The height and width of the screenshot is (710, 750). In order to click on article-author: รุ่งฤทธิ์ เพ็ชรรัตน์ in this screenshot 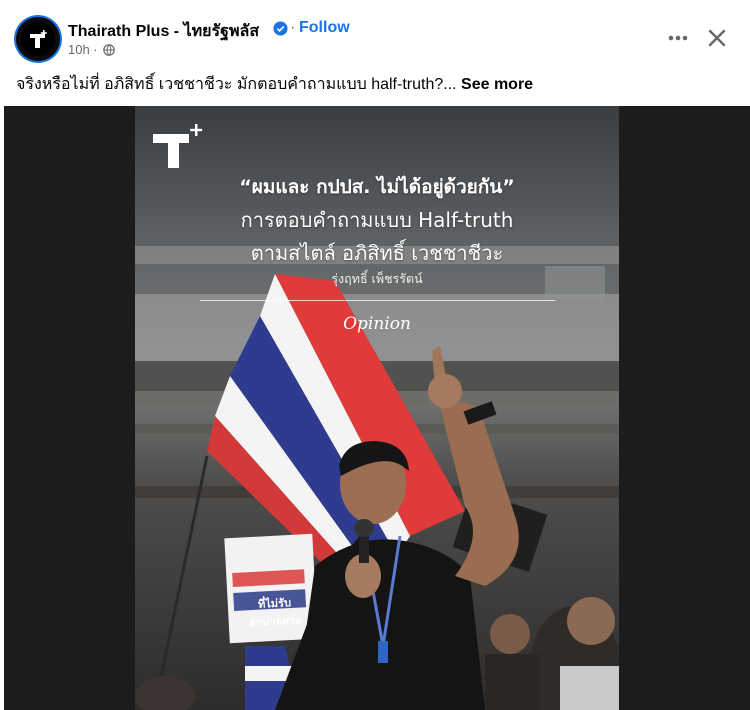, I will do `click(377, 278)`.